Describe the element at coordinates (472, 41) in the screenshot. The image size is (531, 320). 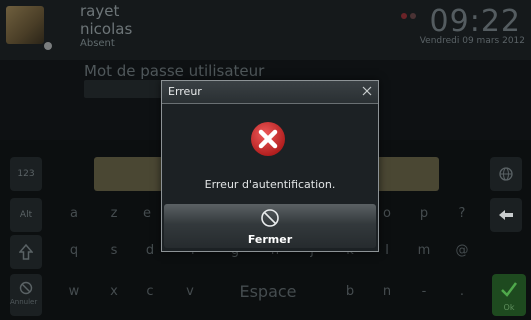
I see `date: Vendredi 09 mars 2012` at that location.